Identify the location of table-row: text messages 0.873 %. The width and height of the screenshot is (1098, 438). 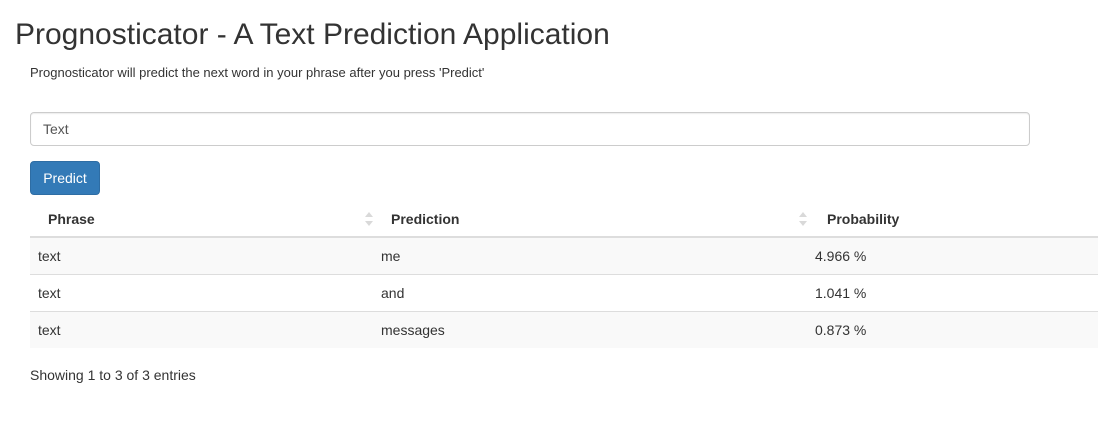
(564, 329).